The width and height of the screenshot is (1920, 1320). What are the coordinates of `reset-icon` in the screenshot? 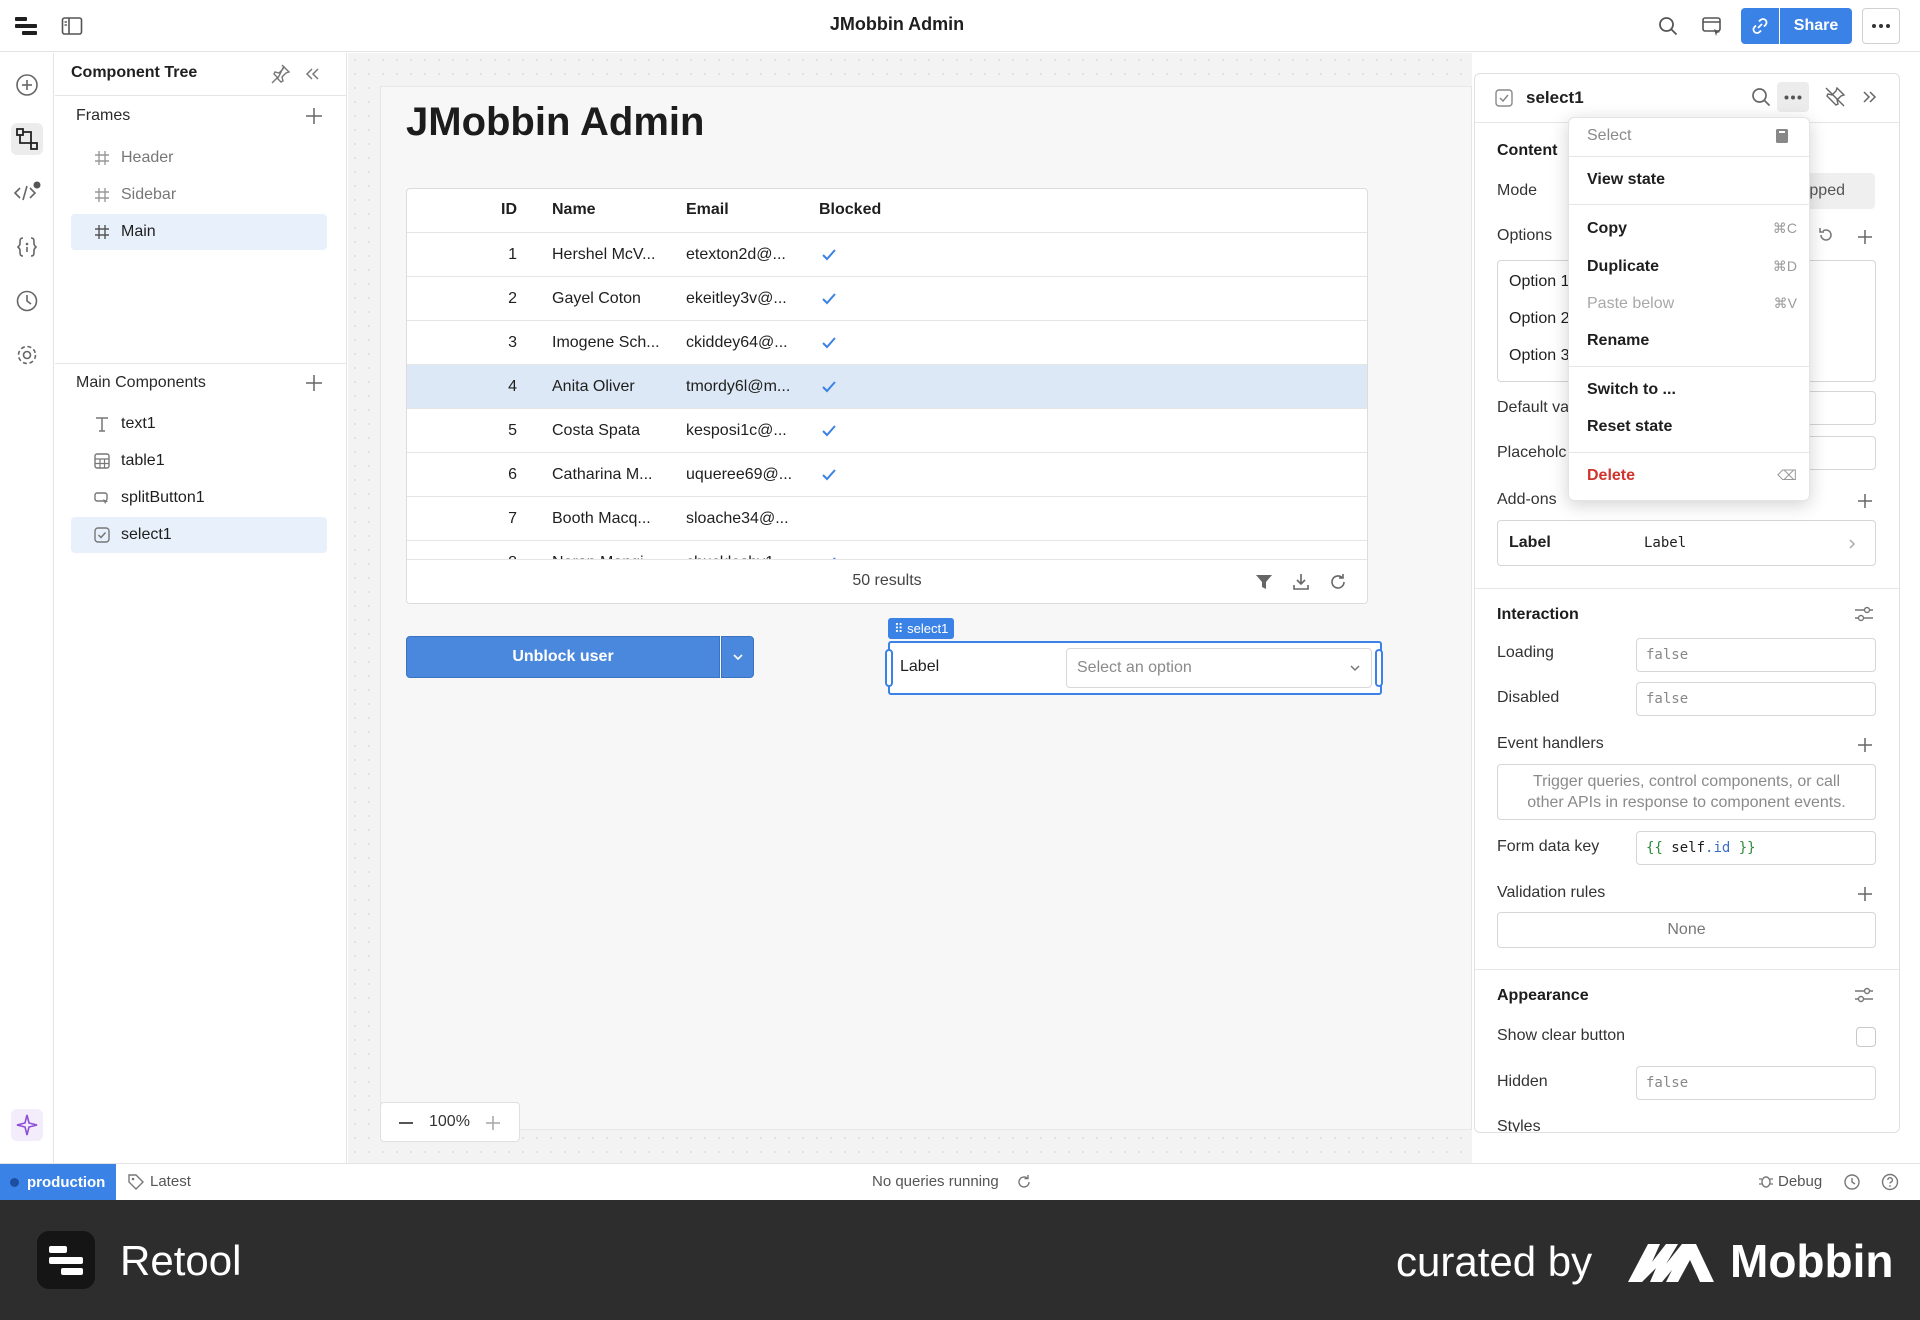 It's located at (1826, 235).